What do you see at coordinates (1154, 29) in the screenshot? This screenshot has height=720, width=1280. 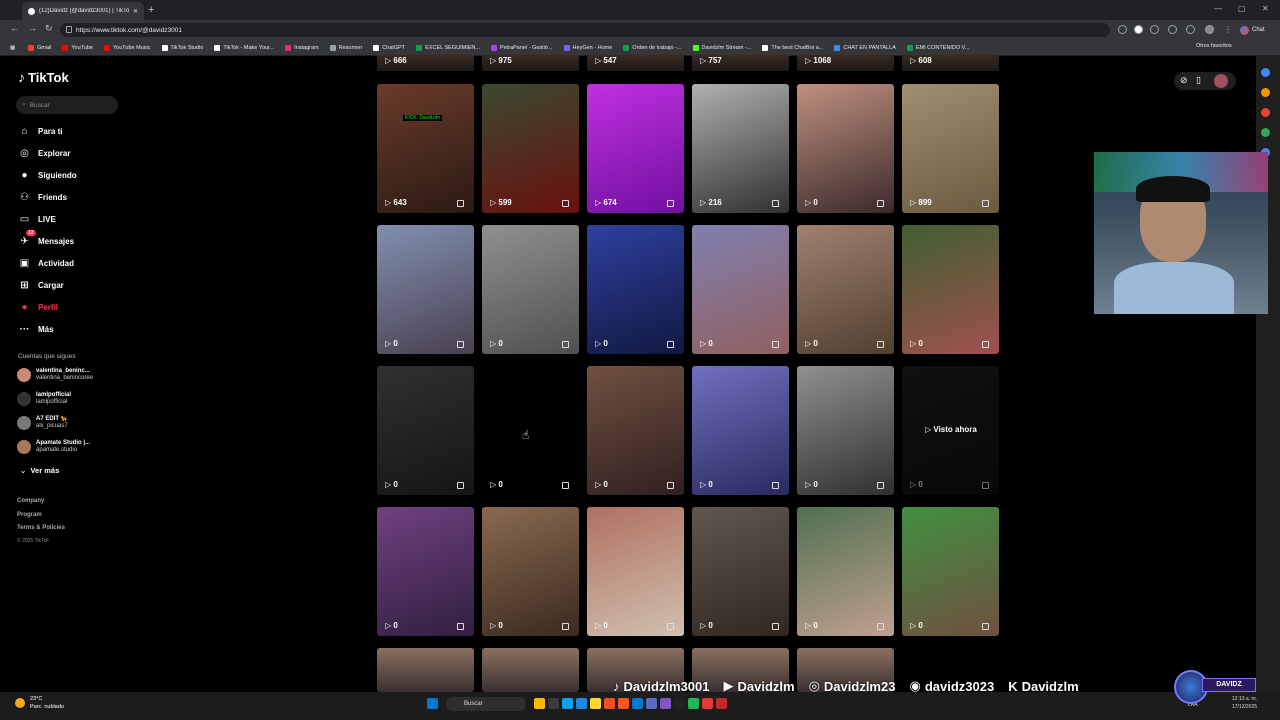 I see `extensions-puzzle-icon` at bounding box center [1154, 29].